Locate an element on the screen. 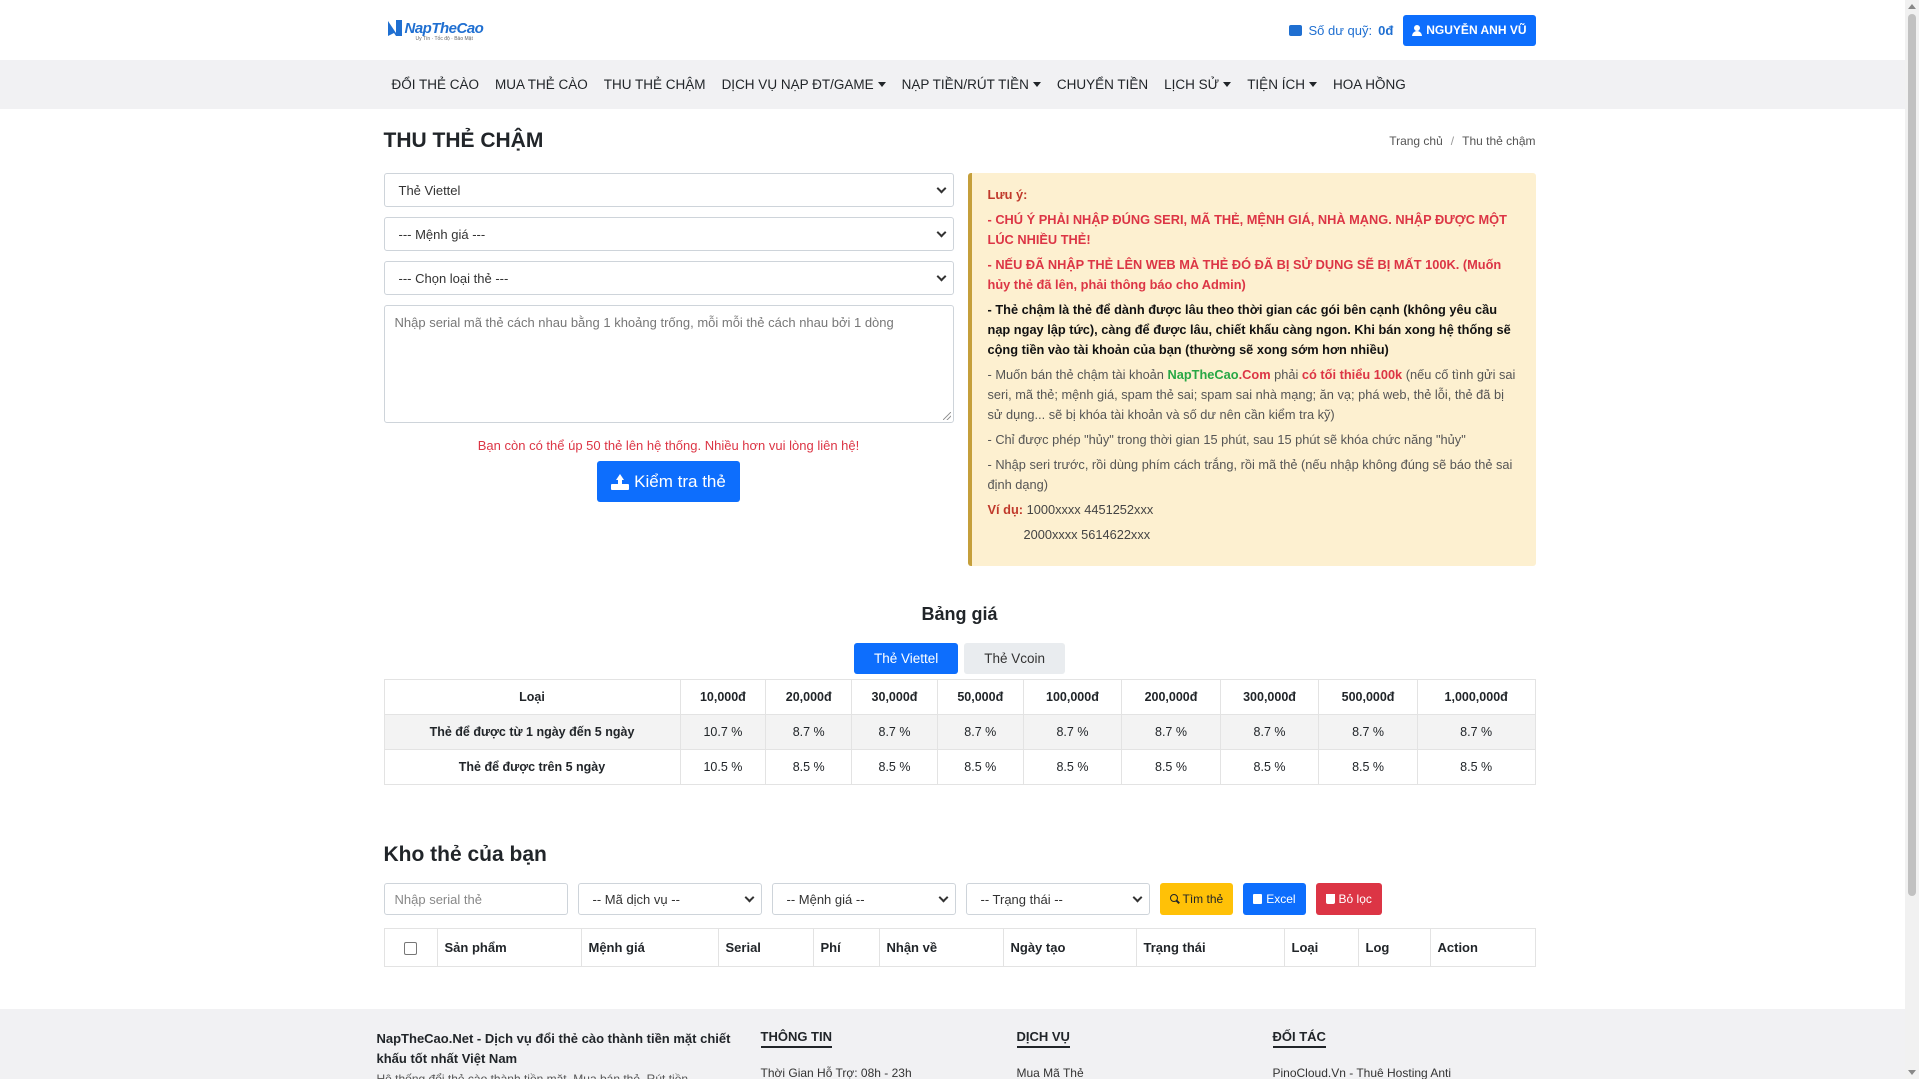 The image size is (1919, 1079). site-name: NapTheCao is located at coordinates (1203, 374).